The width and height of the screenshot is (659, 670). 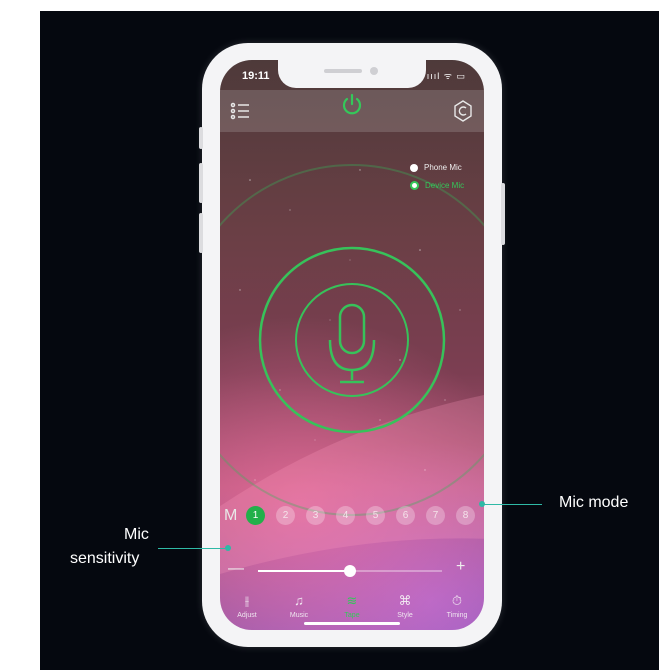 What do you see at coordinates (465, 515) in the screenshot?
I see `mode-8: 8` at bounding box center [465, 515].